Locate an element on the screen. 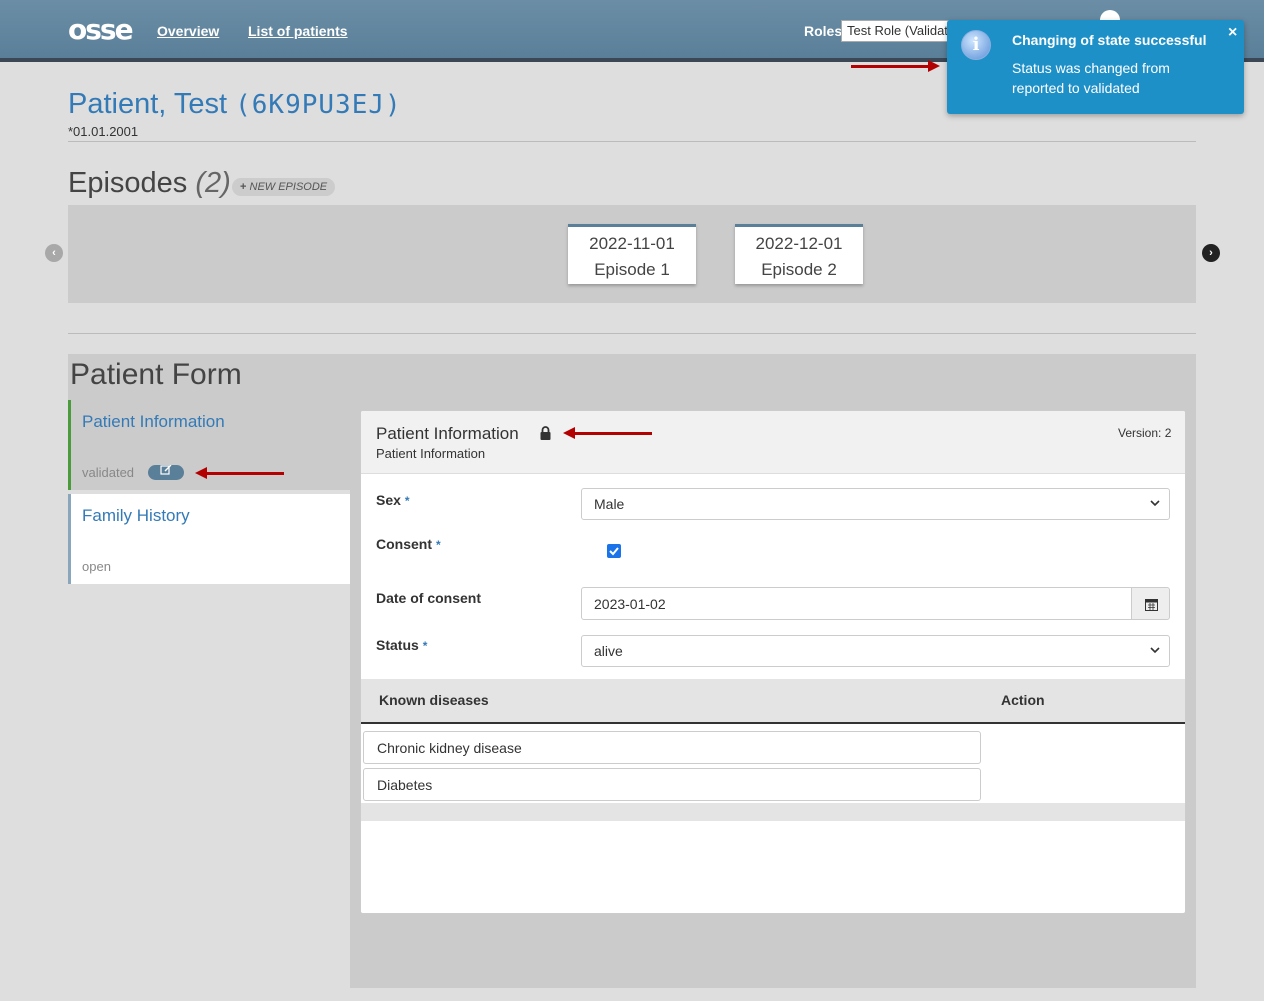  status-select: alive is located at coordinates (875, 651).